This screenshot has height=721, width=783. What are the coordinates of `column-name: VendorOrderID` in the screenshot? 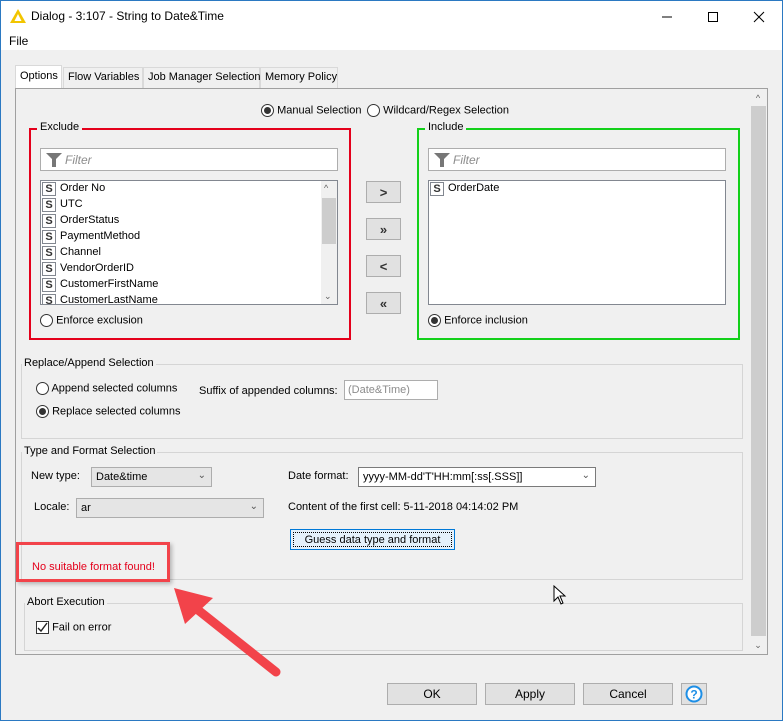 It's located at (97, 268).